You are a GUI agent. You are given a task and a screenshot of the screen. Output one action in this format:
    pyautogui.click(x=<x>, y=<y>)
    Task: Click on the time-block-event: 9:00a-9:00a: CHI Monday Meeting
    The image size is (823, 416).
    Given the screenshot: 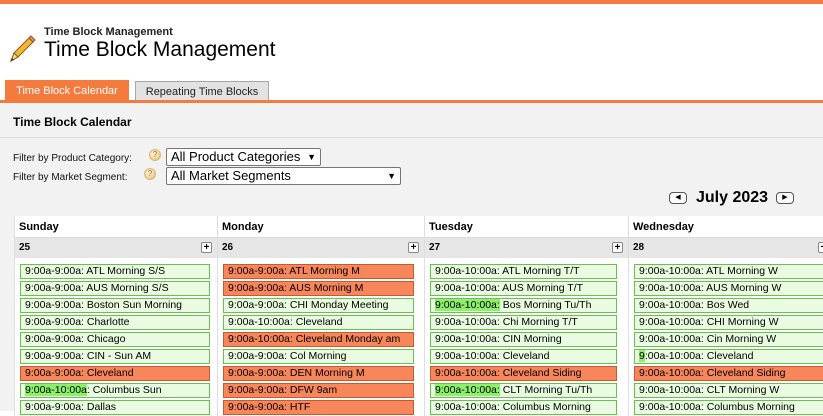 What is the action you would take?
    pyautogui.click(x=318, y=305)
    